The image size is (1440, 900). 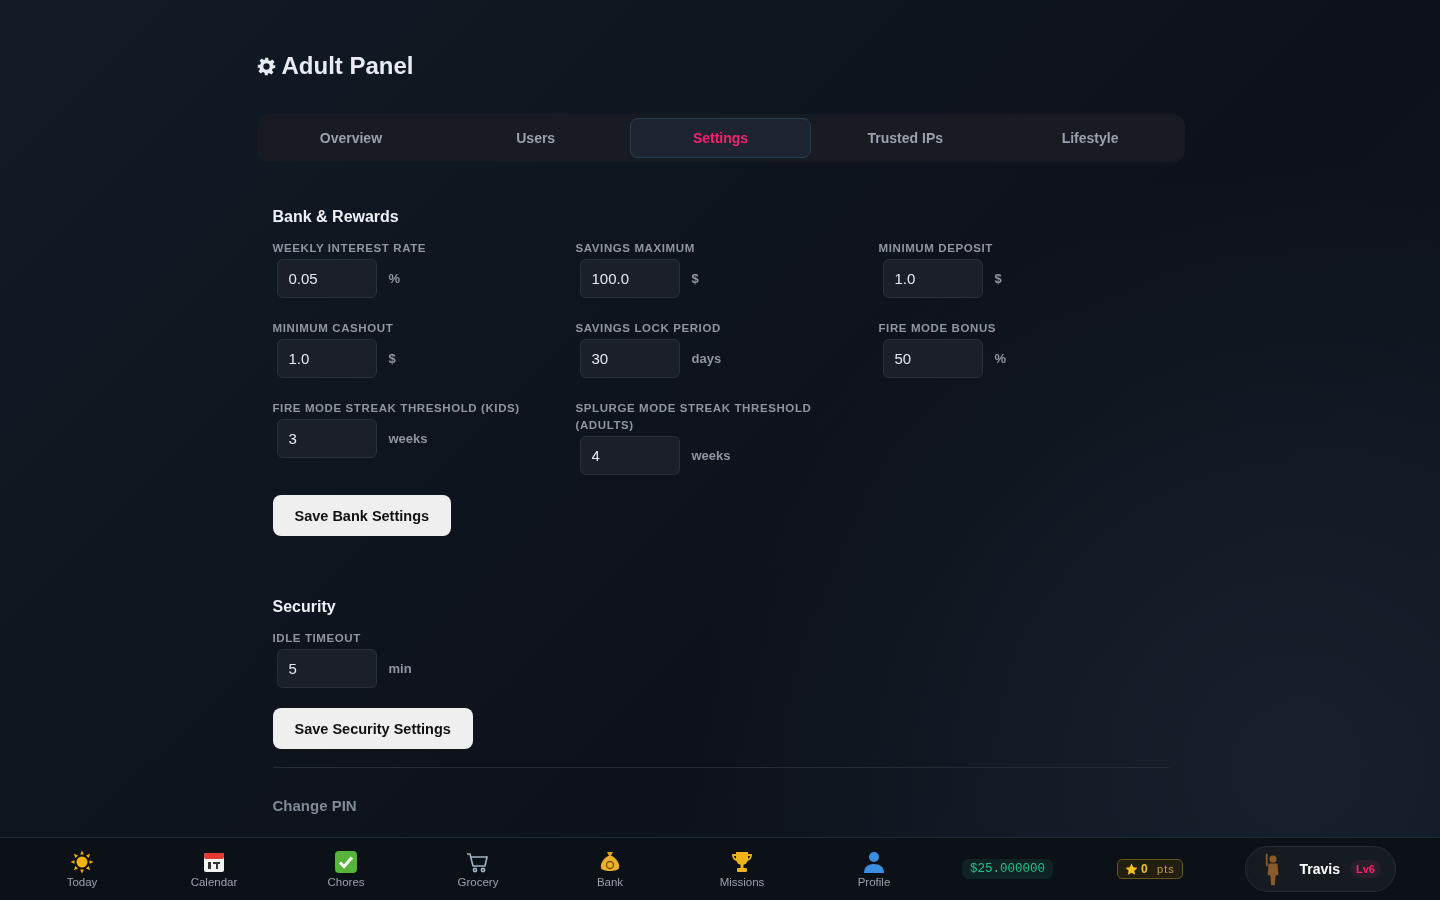 What do you see at coordinates (1150, 869) in the screenshot?
I see `points-badge: 0 pts` at bounding box center [1150, 869].